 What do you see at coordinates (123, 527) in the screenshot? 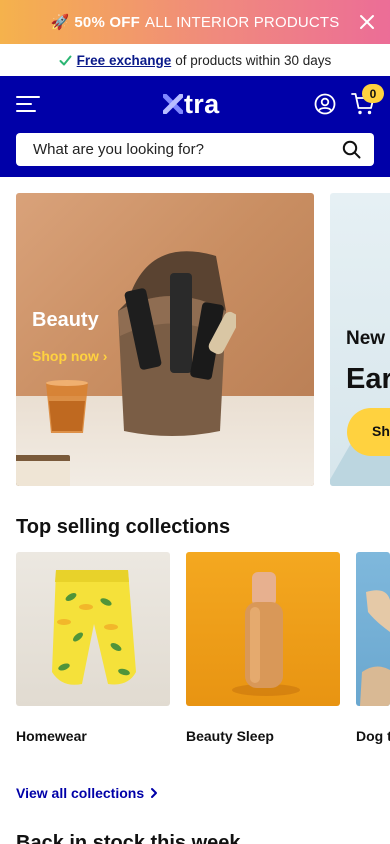
I see `collections-heading: Top selling collections` at bounding box center [123, 527].